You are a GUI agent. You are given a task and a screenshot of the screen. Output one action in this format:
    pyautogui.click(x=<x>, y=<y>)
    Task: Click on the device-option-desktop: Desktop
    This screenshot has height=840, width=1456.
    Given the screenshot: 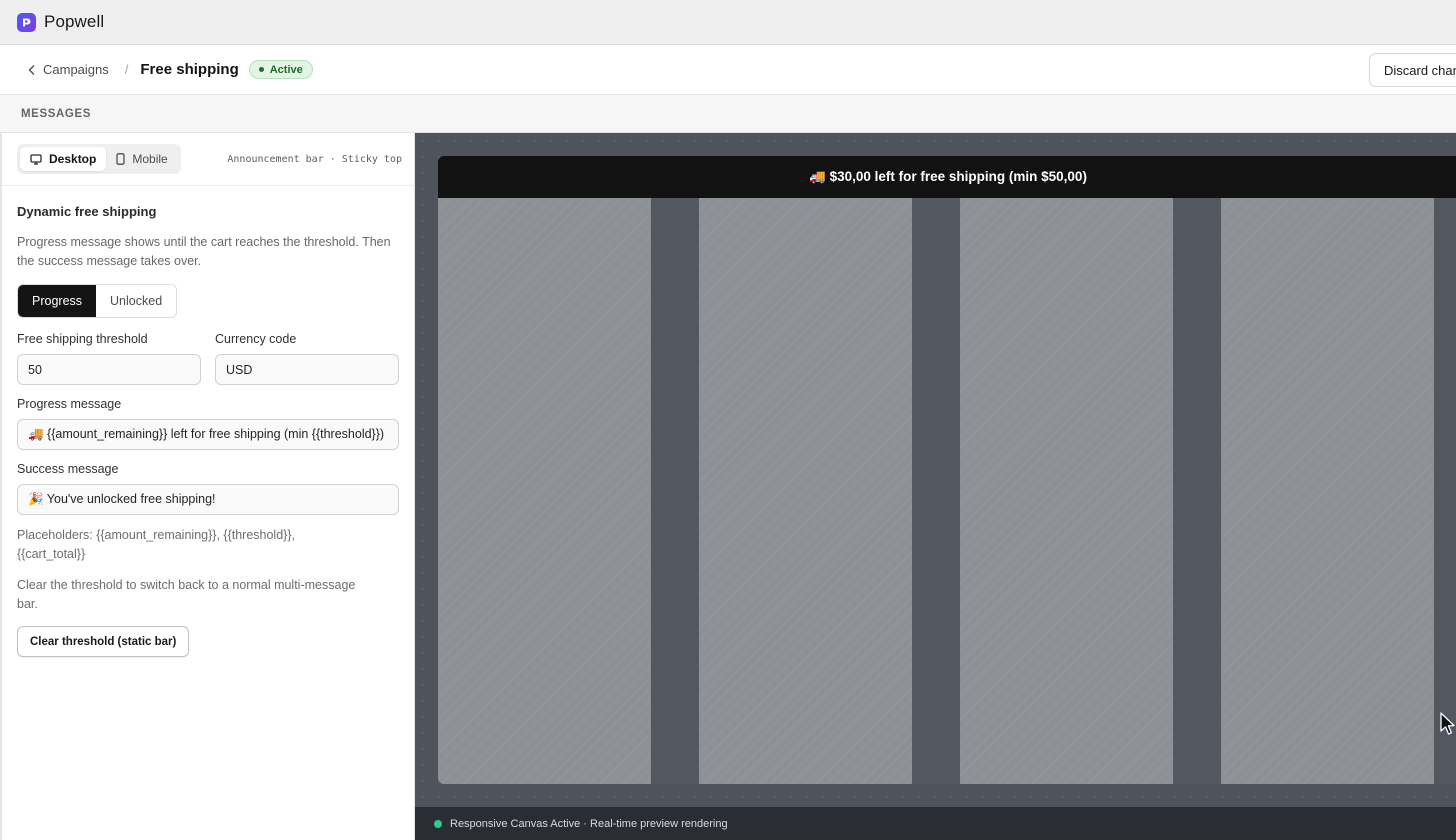 What is the action you would take?
    pyautogui.click(x=63, y=159)
    